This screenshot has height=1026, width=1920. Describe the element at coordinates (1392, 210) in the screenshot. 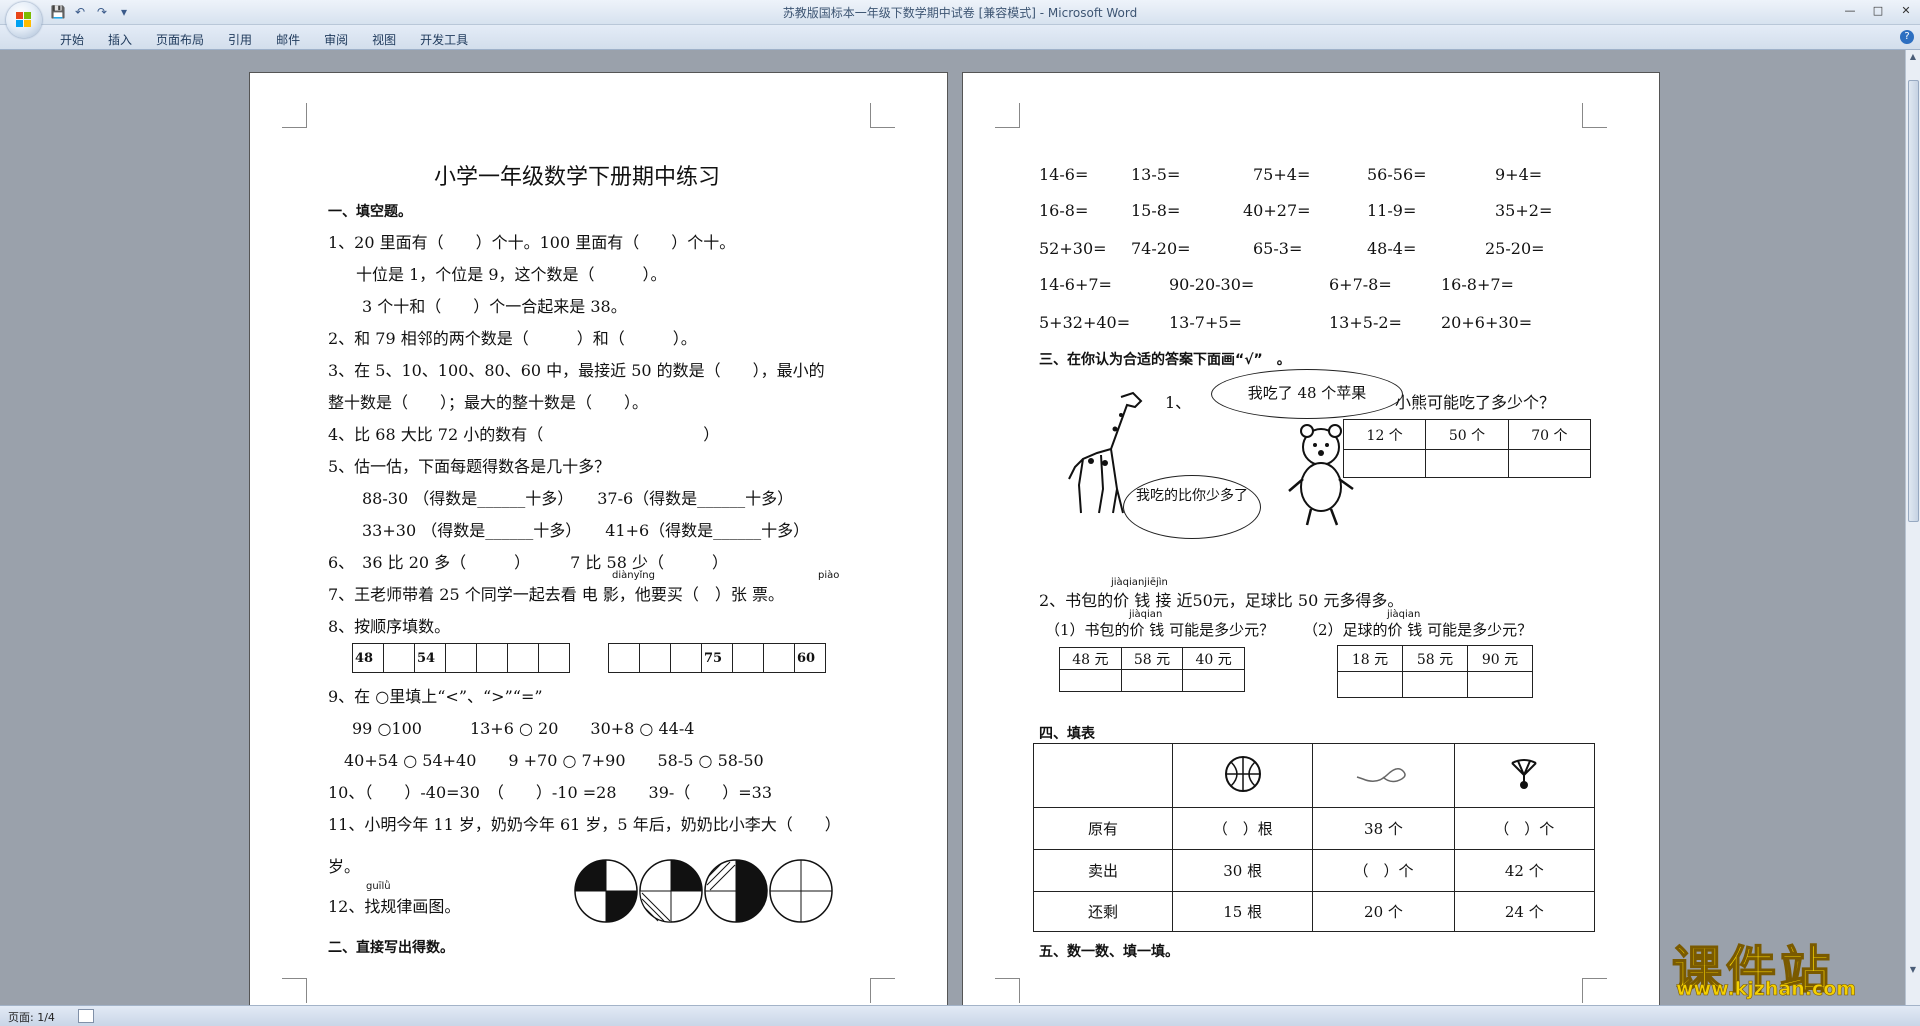

I see `calc-item: 11-9=` at that location.